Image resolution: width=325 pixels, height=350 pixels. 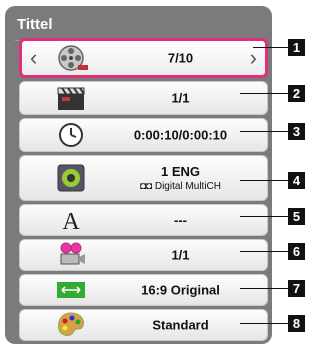 I want to click on osd-row-audio: 1 ENG ◘◘ Digital MultiCH, so click(x=143, y=178).